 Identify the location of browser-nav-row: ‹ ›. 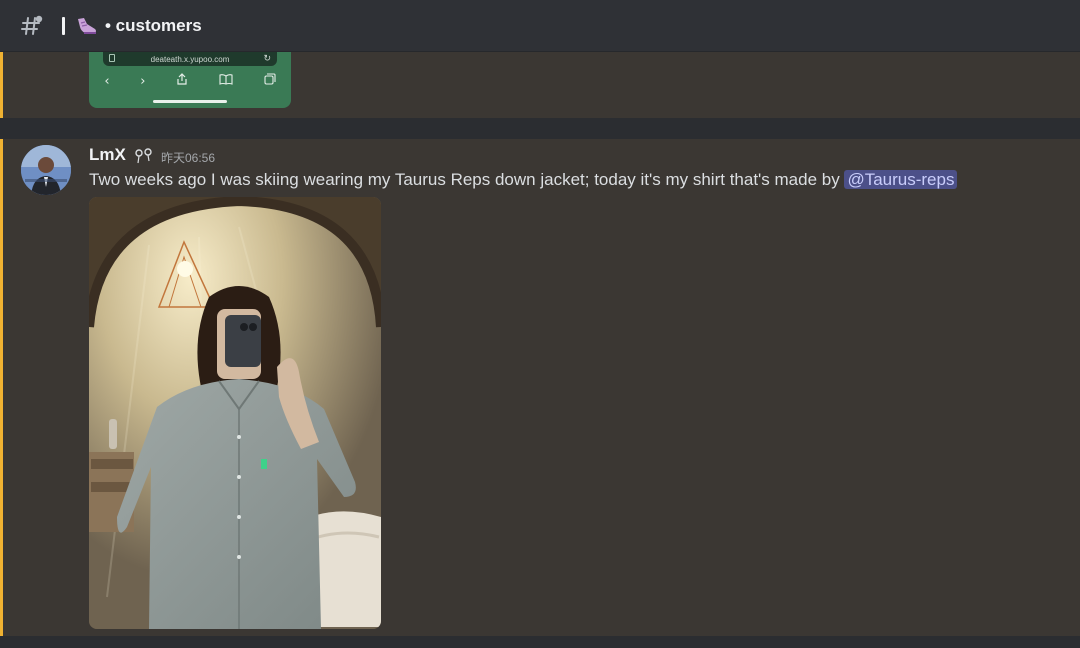
(190, 81).